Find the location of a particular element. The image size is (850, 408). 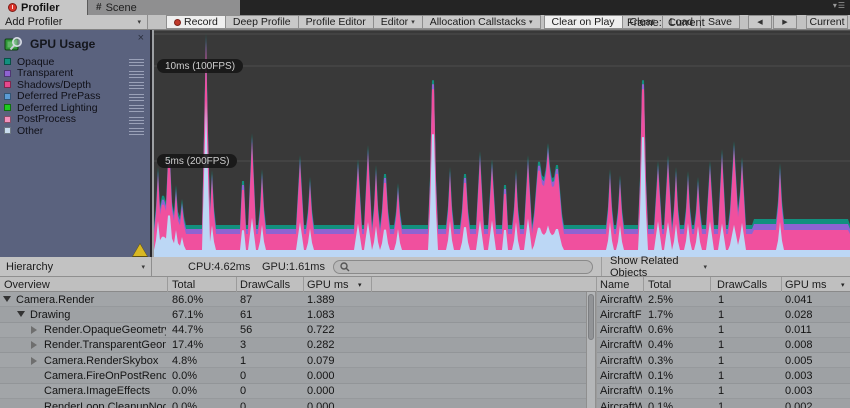

row-drawcalls: 3 is located at coordinates (243, 345).